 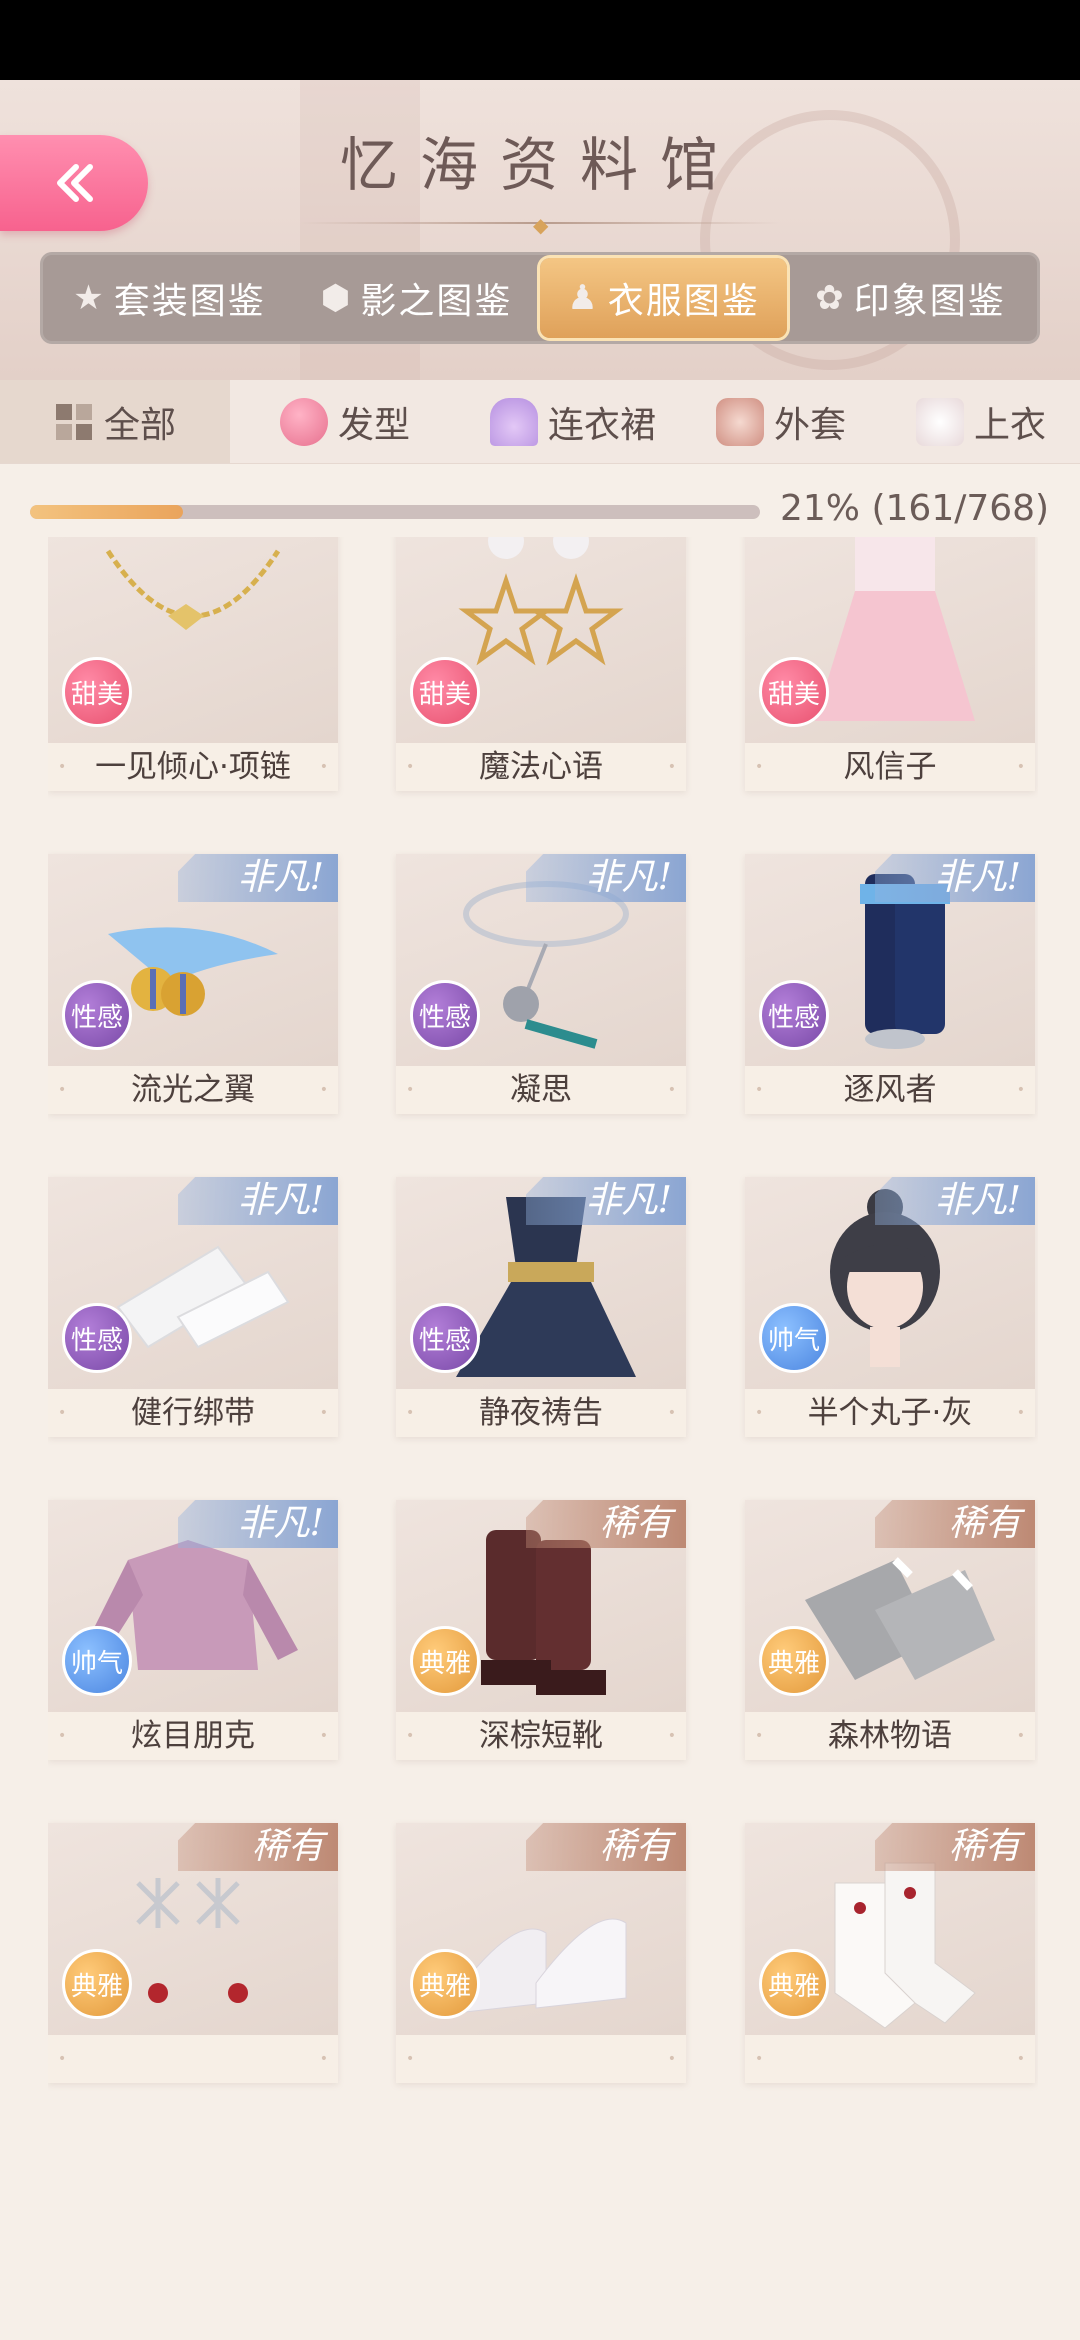 What do you see at coordinates (541, 1630) in the screenshot?
I see `item-card: 稀有典雅深棕短靴` at bounding box center [541, 1630].